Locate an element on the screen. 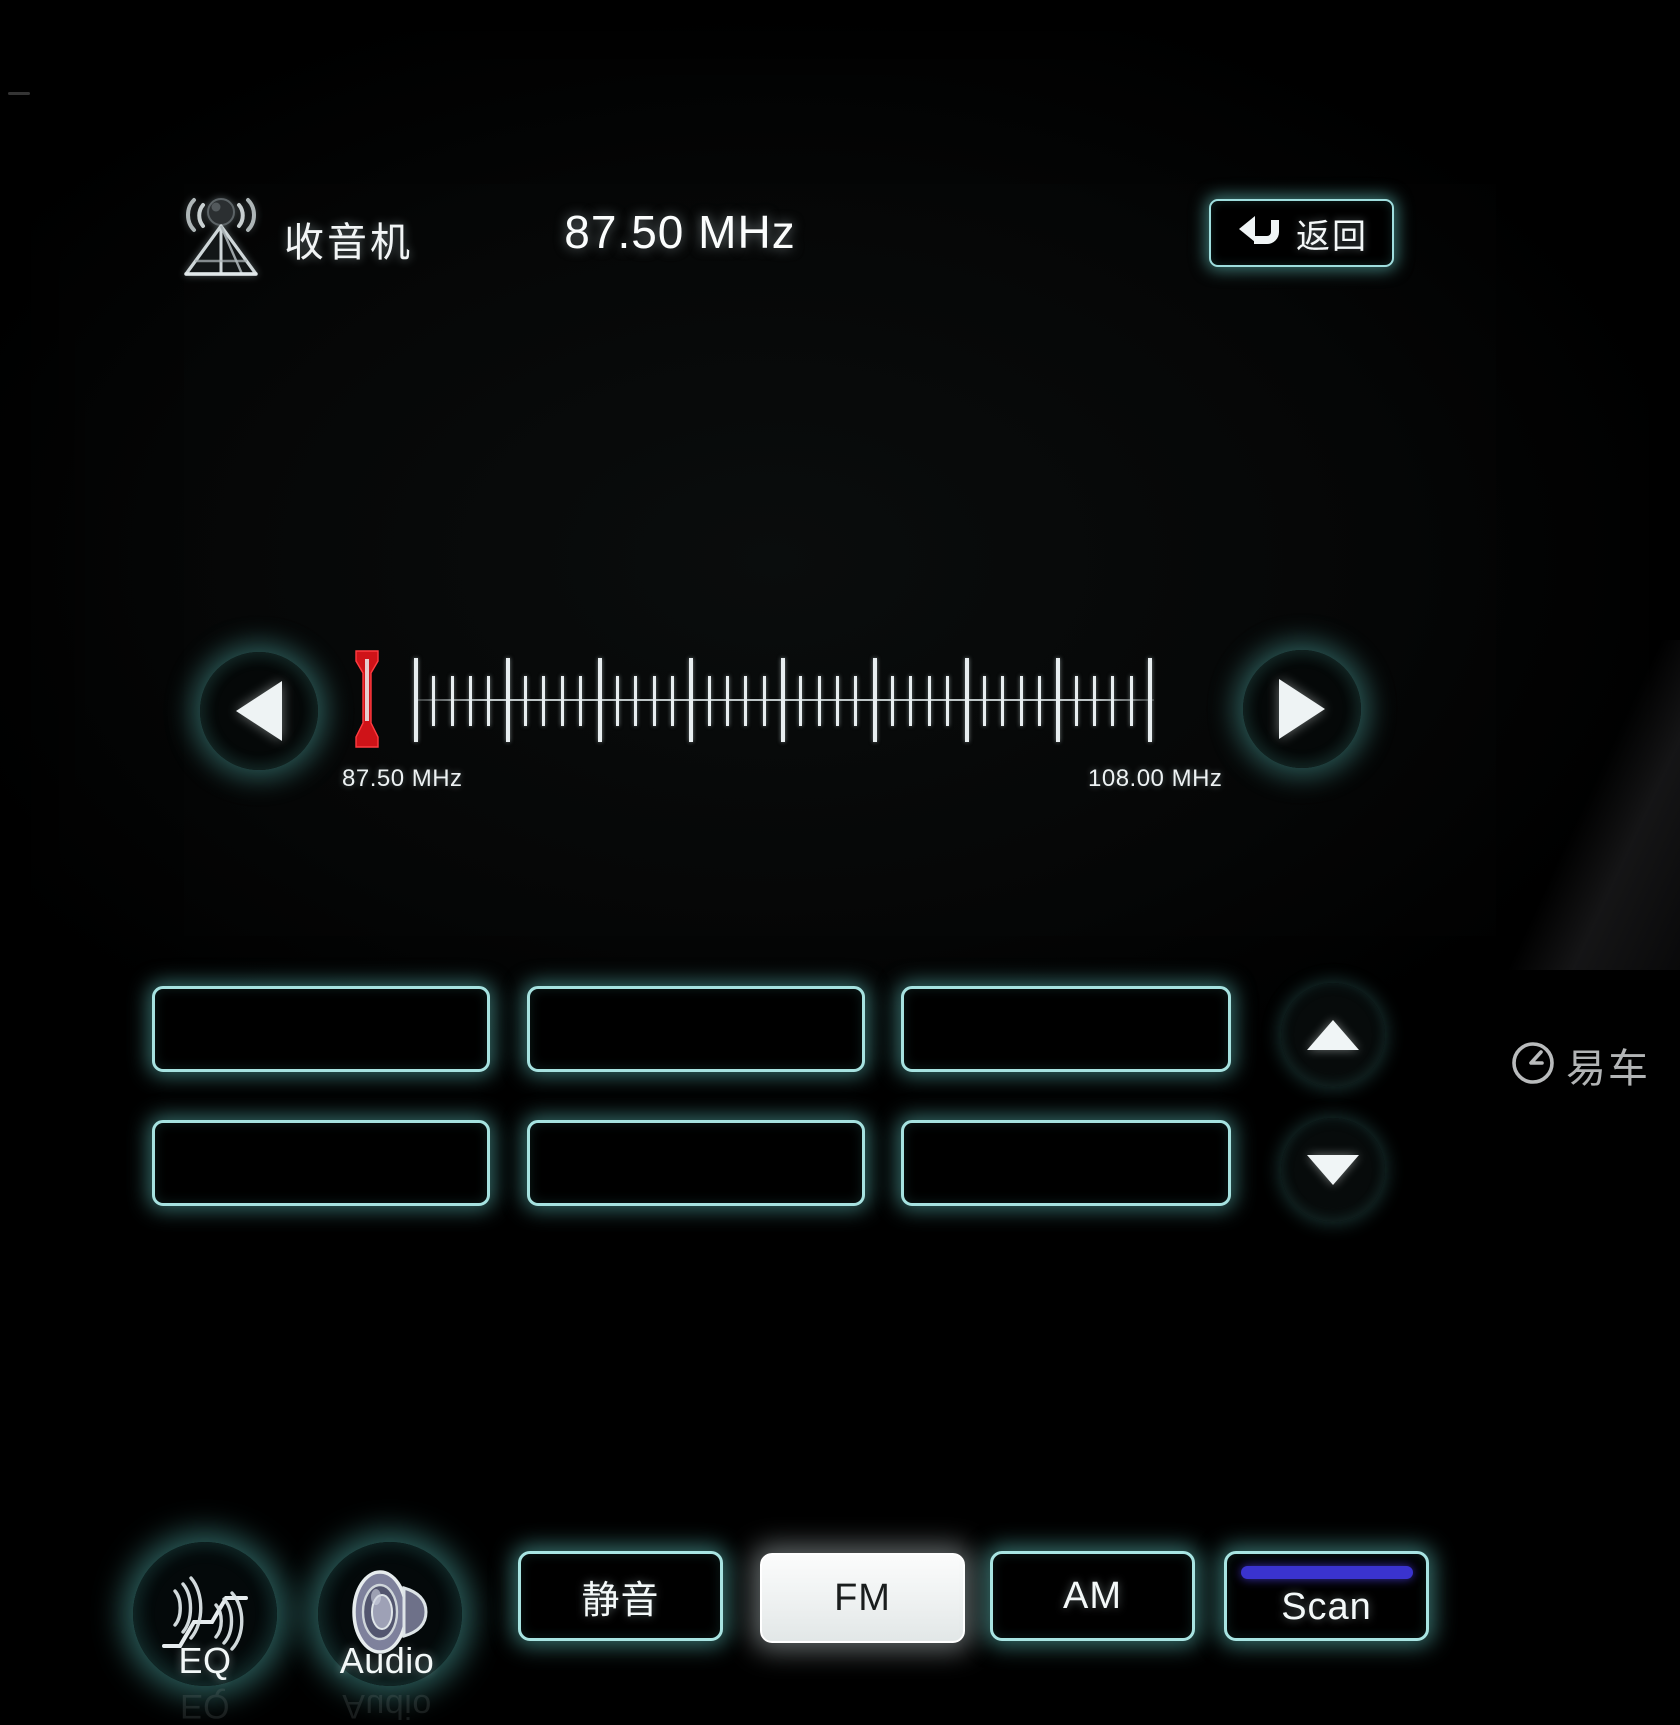  preset-page-down-button is located at coordinates (1333, 1170).